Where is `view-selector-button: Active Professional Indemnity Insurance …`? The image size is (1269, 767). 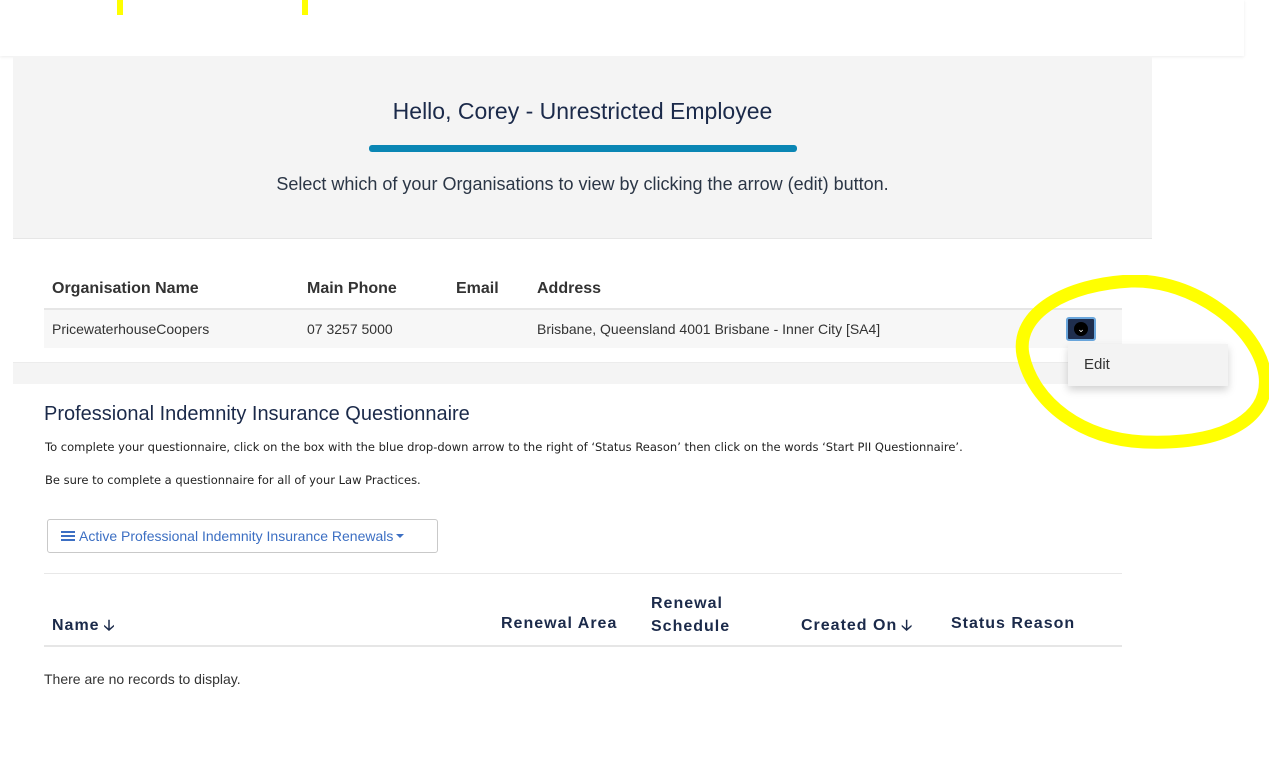 view-selector-button: Active Professional Indemnity Insurance … is located at coordinates (242, 536).